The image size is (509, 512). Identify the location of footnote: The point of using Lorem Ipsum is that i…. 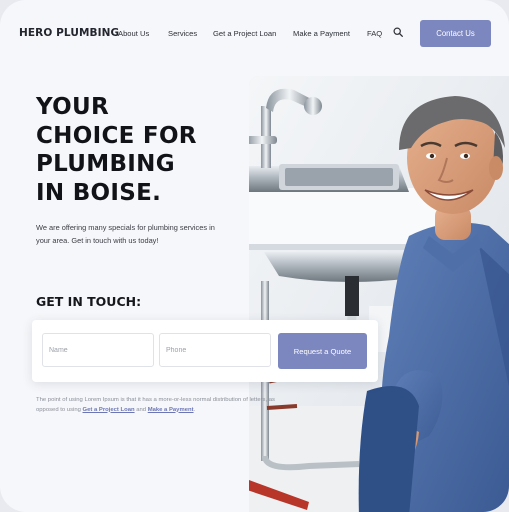
(166, 405).